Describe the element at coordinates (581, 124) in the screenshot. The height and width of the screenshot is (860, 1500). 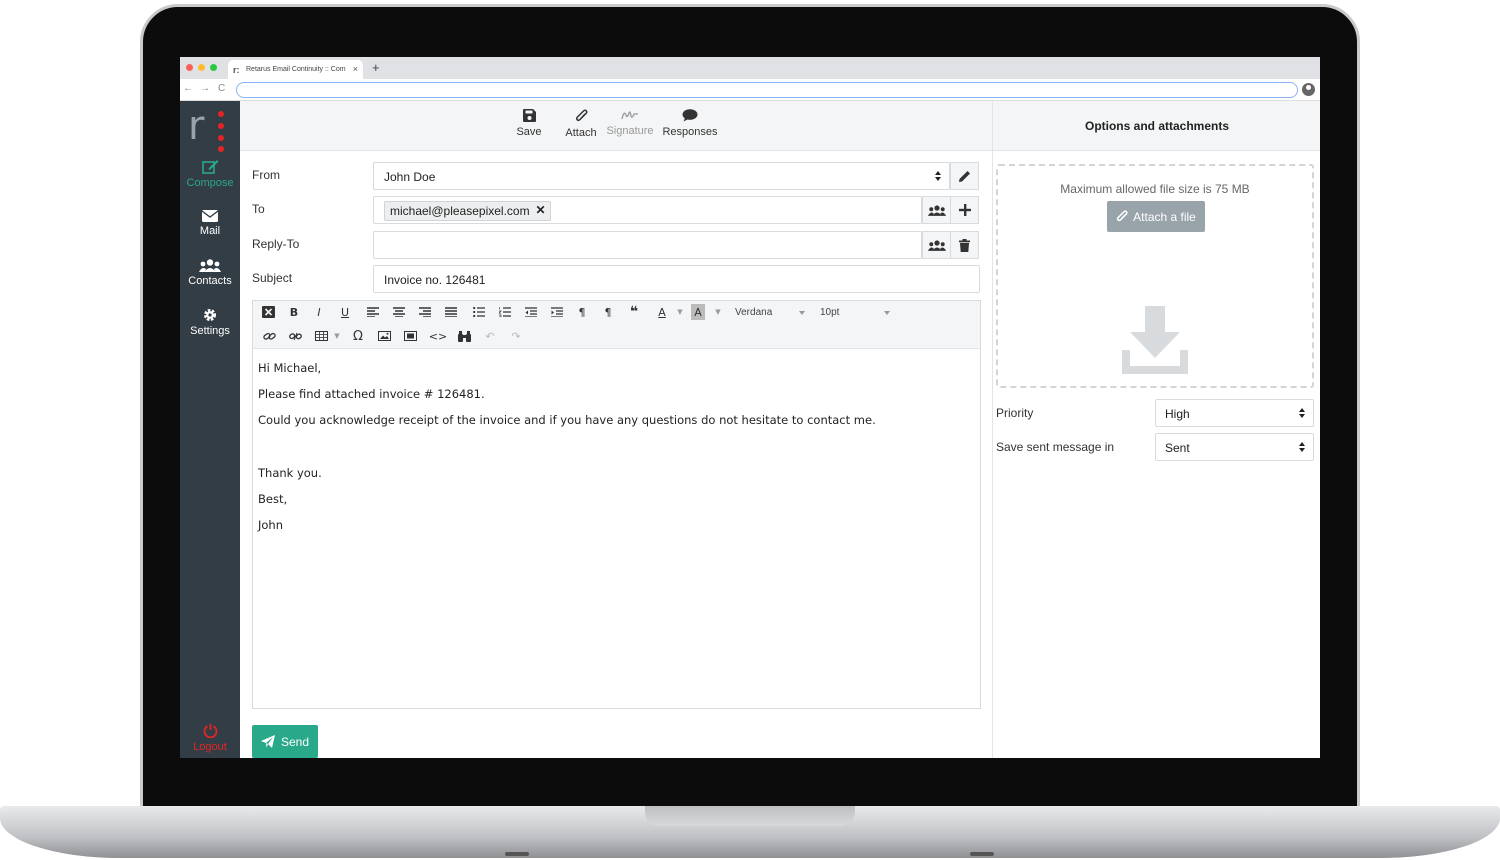
I see `attach-button: Attach` at that location.